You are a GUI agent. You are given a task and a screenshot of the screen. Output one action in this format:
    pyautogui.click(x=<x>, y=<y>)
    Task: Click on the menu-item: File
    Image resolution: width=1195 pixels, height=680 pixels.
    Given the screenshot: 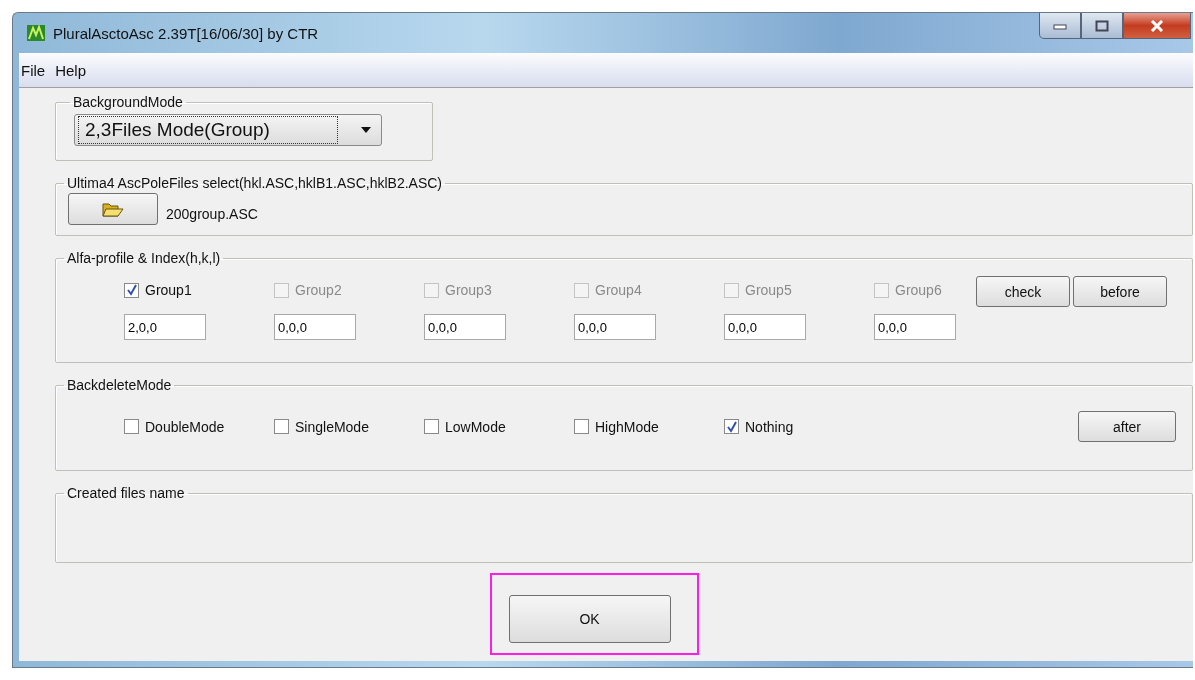 What is the action you would take?
    pyautogui.click(x=33, y=70)
    